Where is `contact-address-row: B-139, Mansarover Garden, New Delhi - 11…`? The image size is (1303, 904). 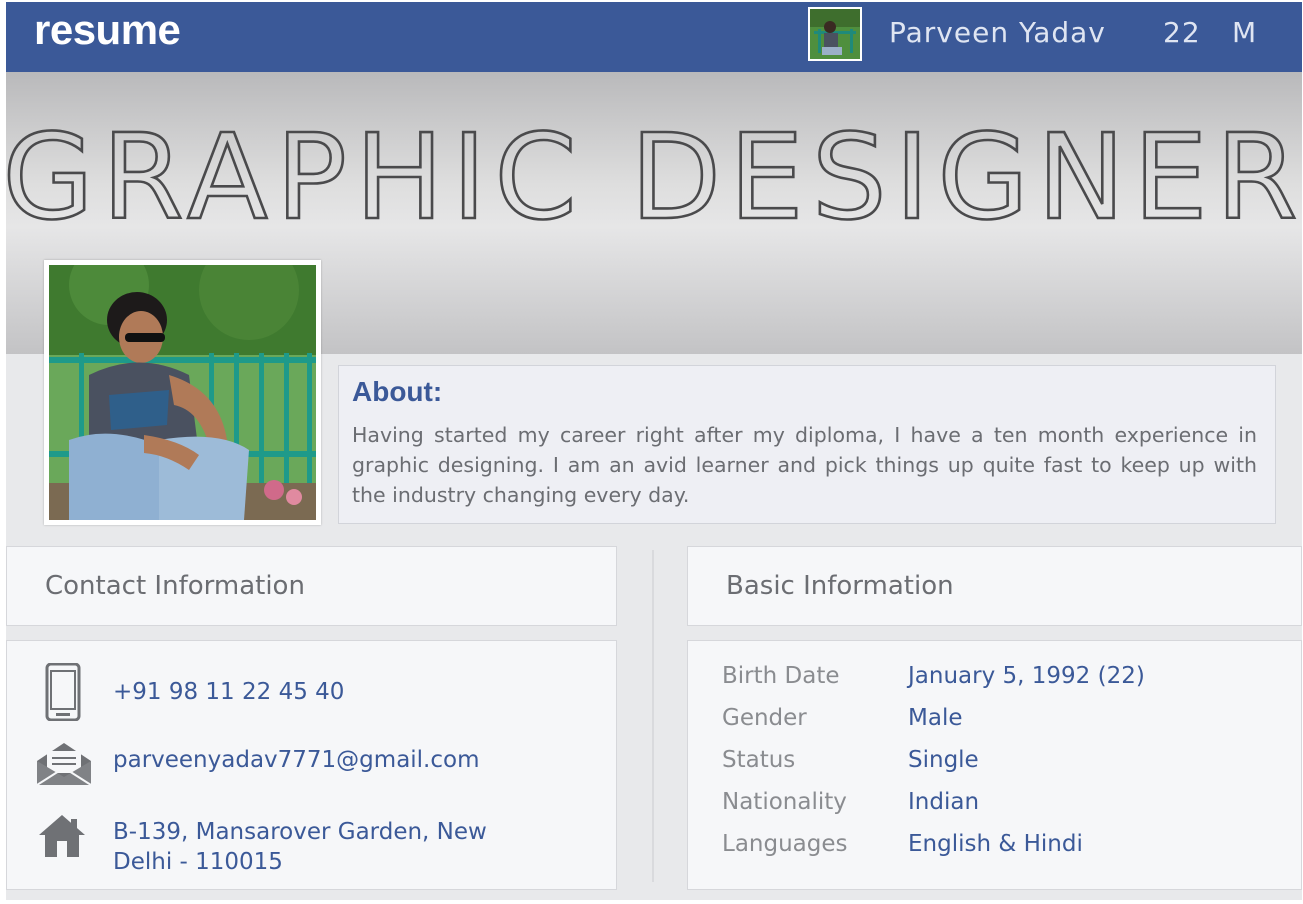
contact-address-row: B-139, Mansarover Garden, New Delhi - 11… is located at coordinates (312, 846).